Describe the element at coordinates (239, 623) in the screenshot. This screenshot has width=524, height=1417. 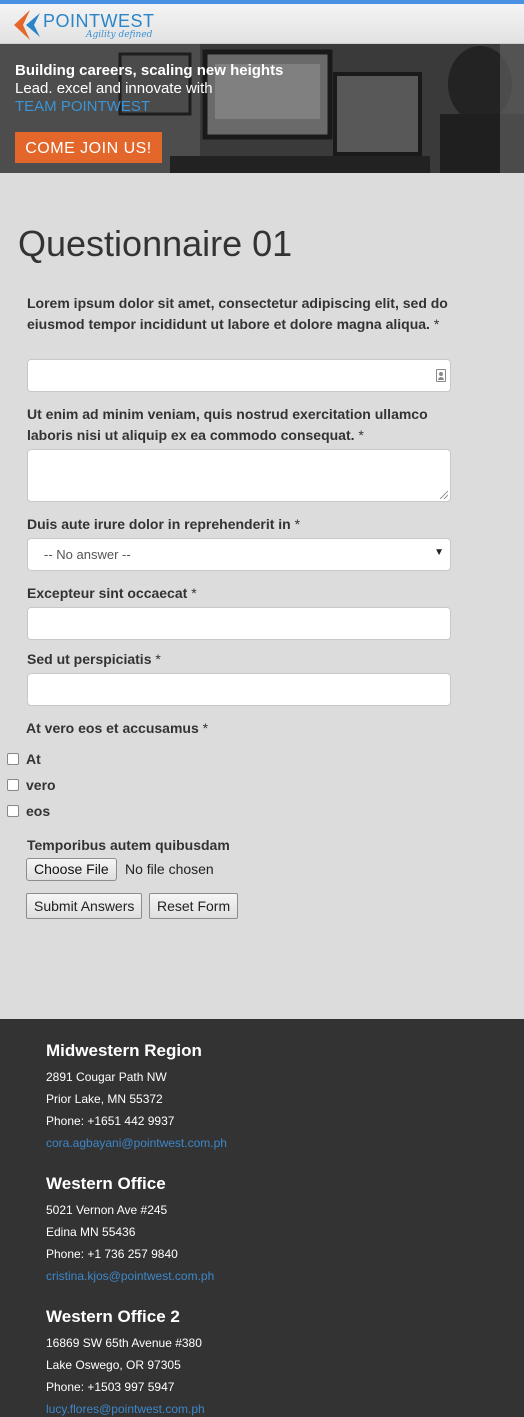
I see `question-4-input` at that location.